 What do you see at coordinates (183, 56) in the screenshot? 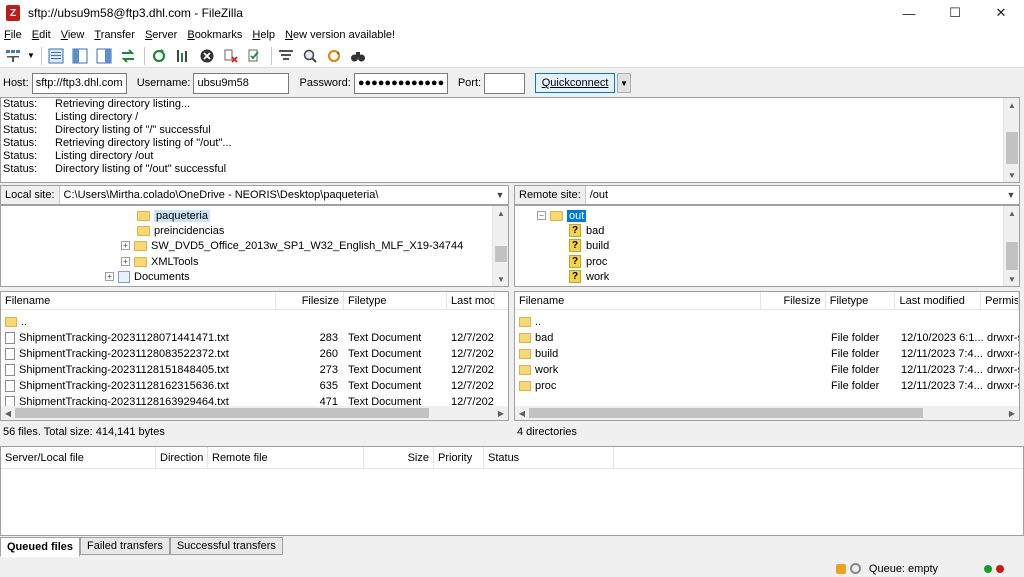
I see `process-queue-icon` at bounding box center [183, 56].